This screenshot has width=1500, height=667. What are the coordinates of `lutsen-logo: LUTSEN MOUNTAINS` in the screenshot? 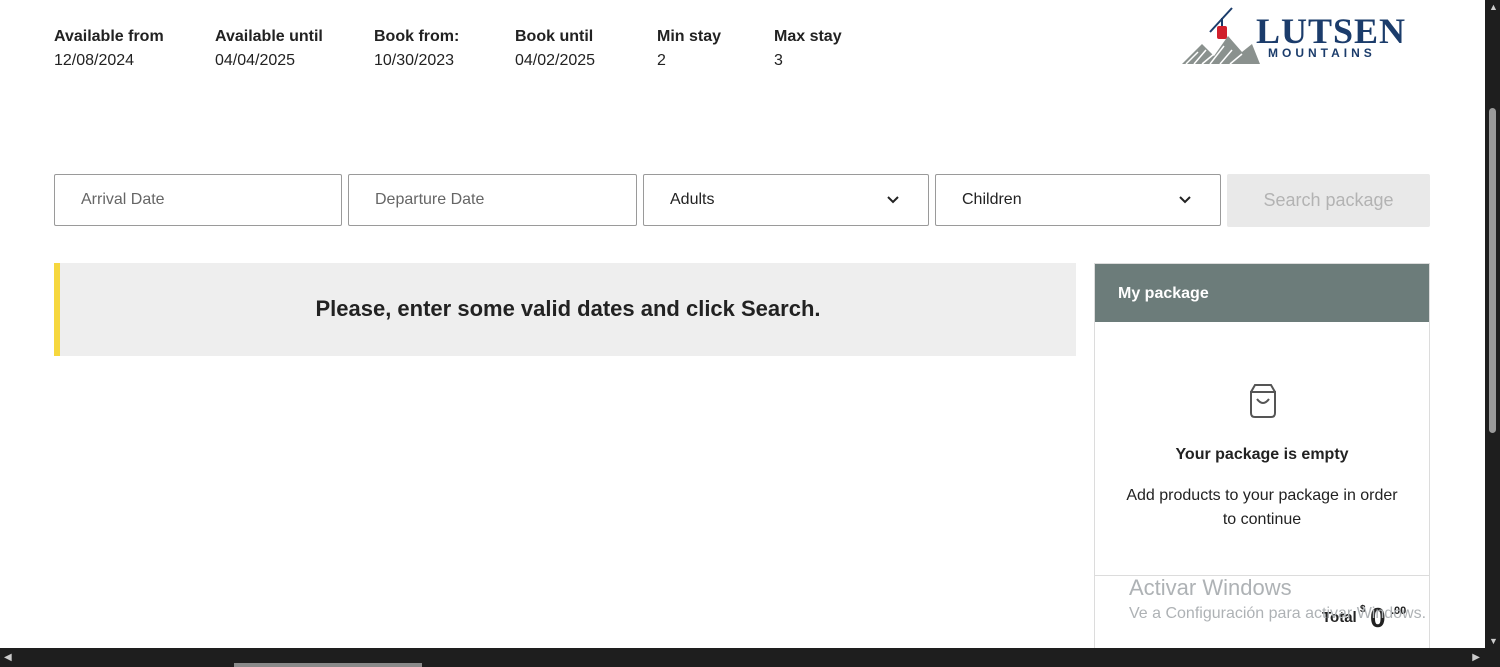 It's located at (1295, 37).